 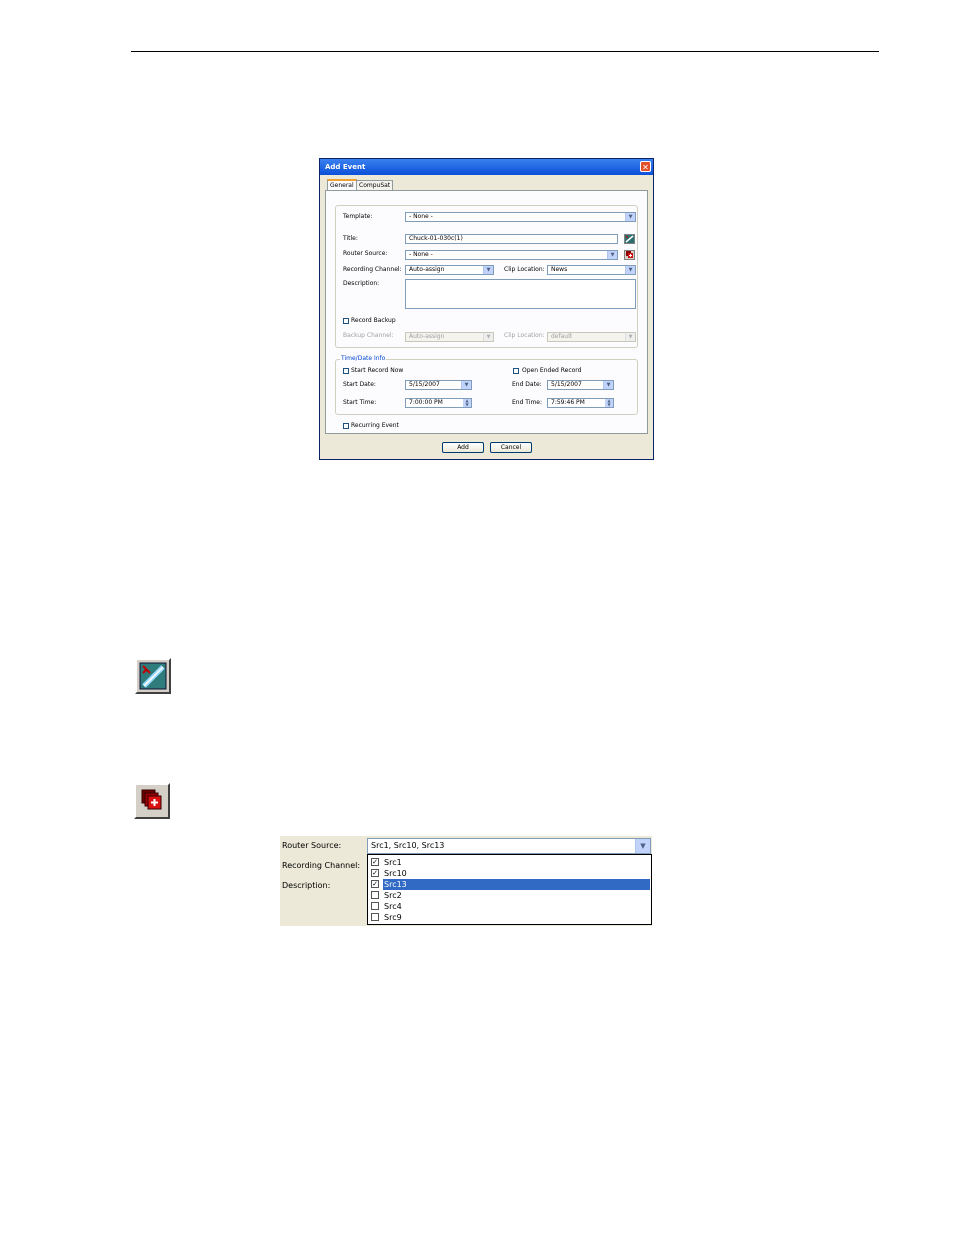 I want to click on list-item-label: Src1, so click(x=393, y=862).